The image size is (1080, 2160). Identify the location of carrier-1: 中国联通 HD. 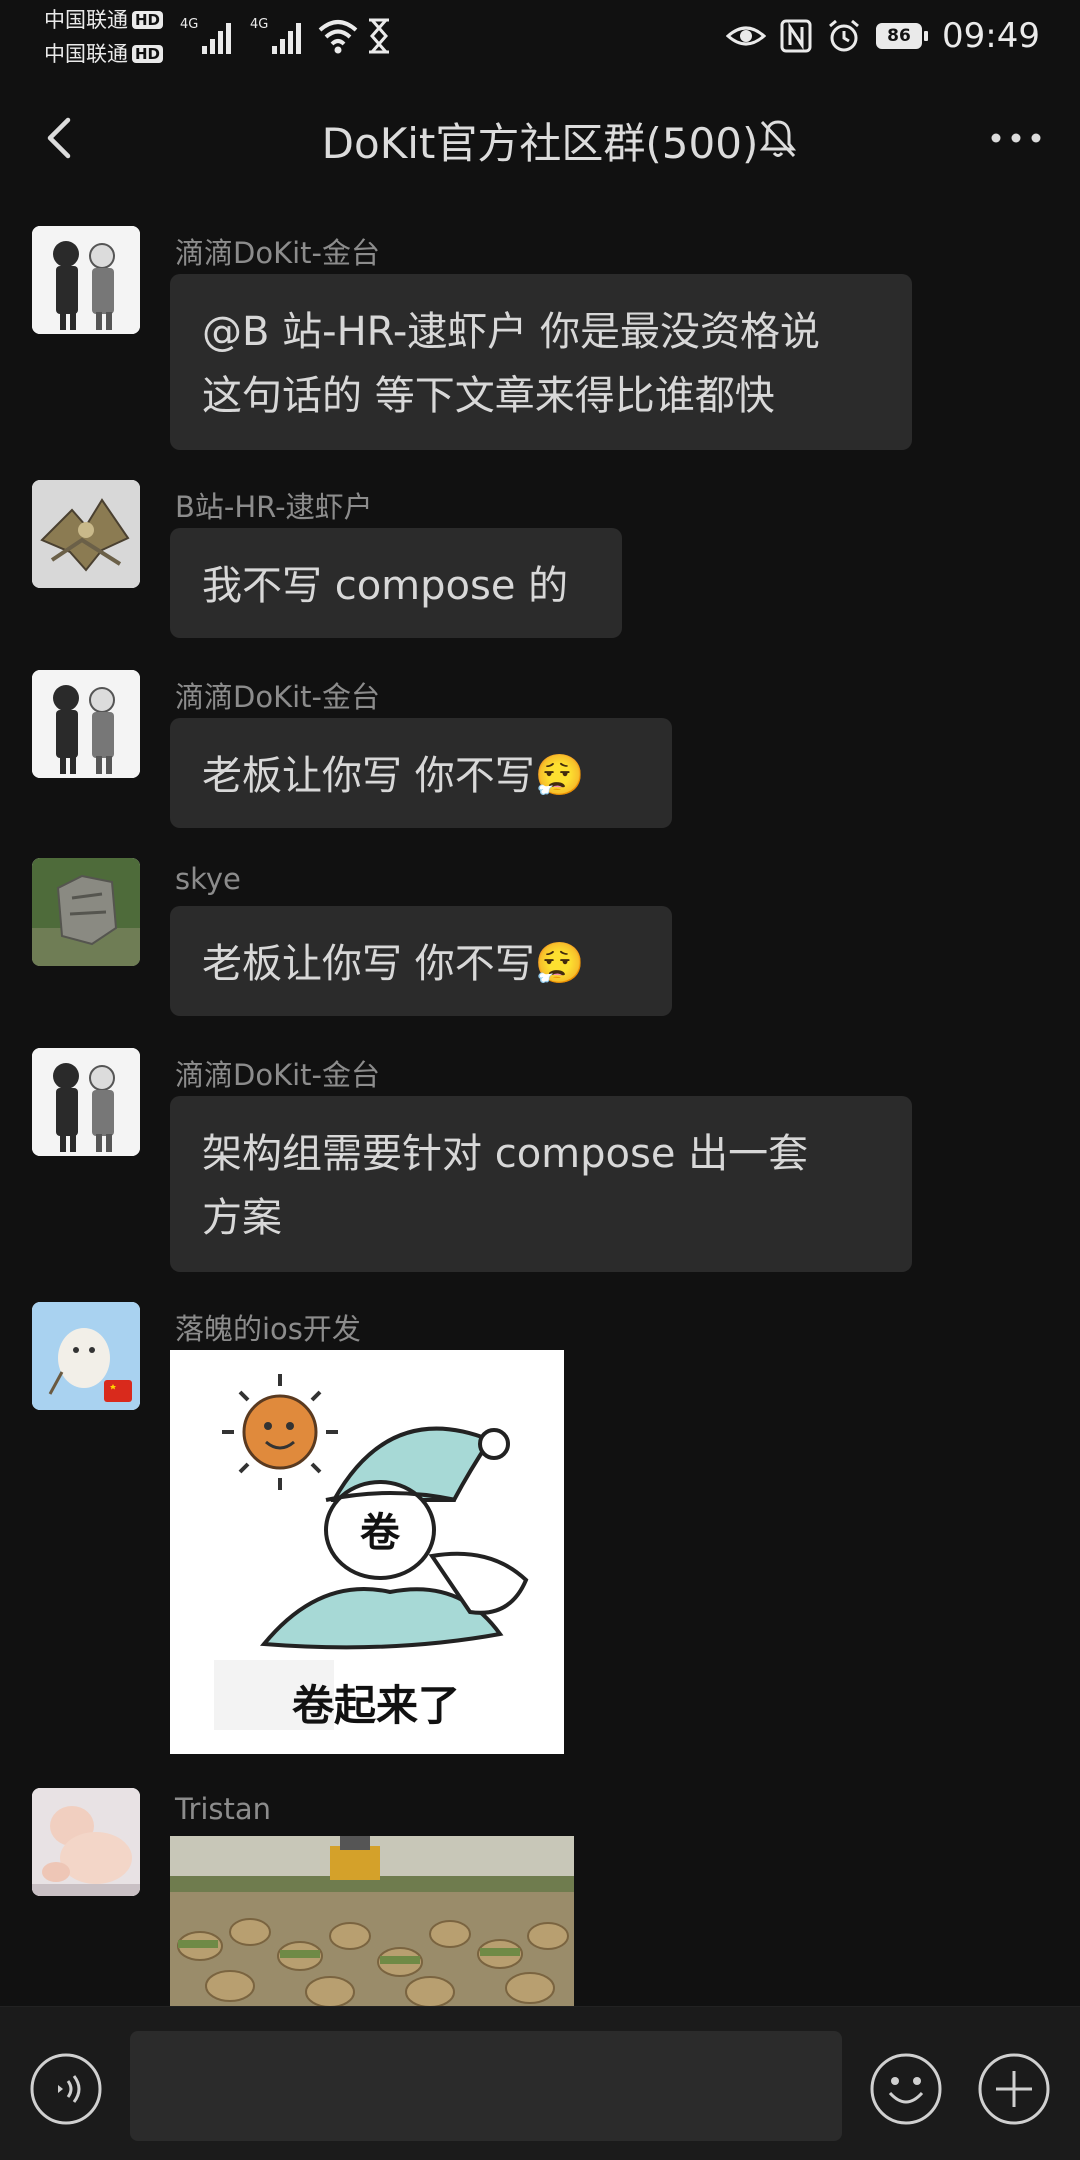
(104, 20).